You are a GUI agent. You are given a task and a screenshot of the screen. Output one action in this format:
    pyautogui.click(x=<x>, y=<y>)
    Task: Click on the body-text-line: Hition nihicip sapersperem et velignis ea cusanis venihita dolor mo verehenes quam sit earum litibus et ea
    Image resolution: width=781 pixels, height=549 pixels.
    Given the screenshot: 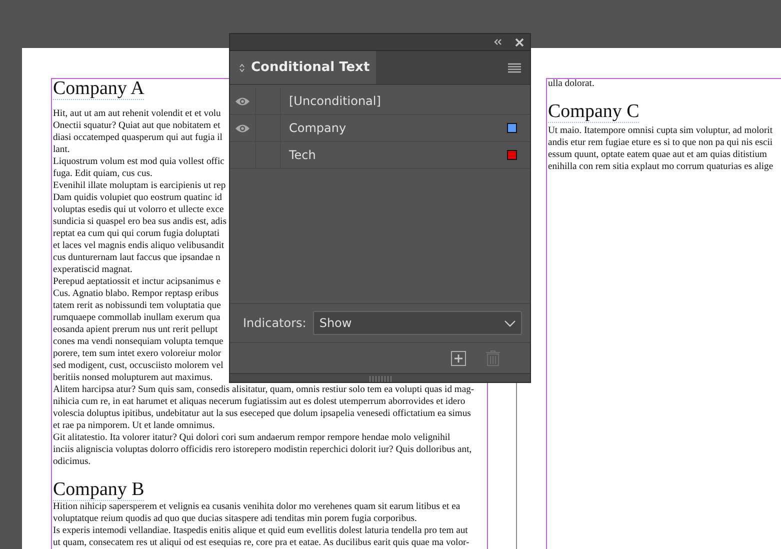 What is the action you would take?
    pyautogui.click(x=256, y=507)
    